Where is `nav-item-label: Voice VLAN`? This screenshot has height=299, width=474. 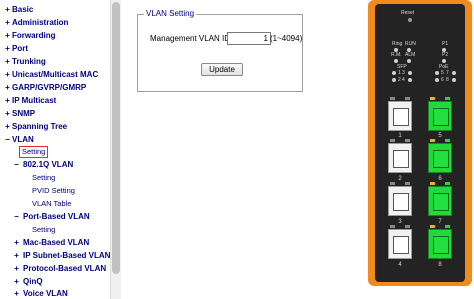 nav-item-label: Voice VLAN is located at coordinates (45, 293).